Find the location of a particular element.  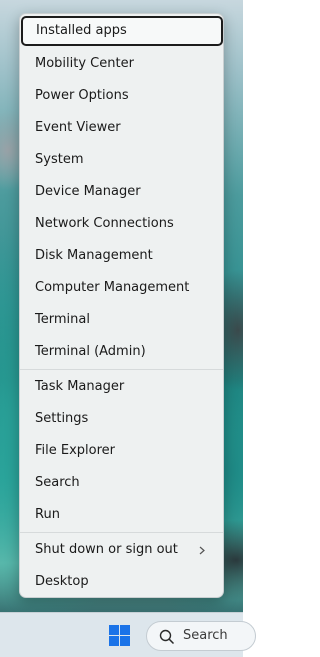

menu-item-label: Desktop is located at coordinates (62, 581).